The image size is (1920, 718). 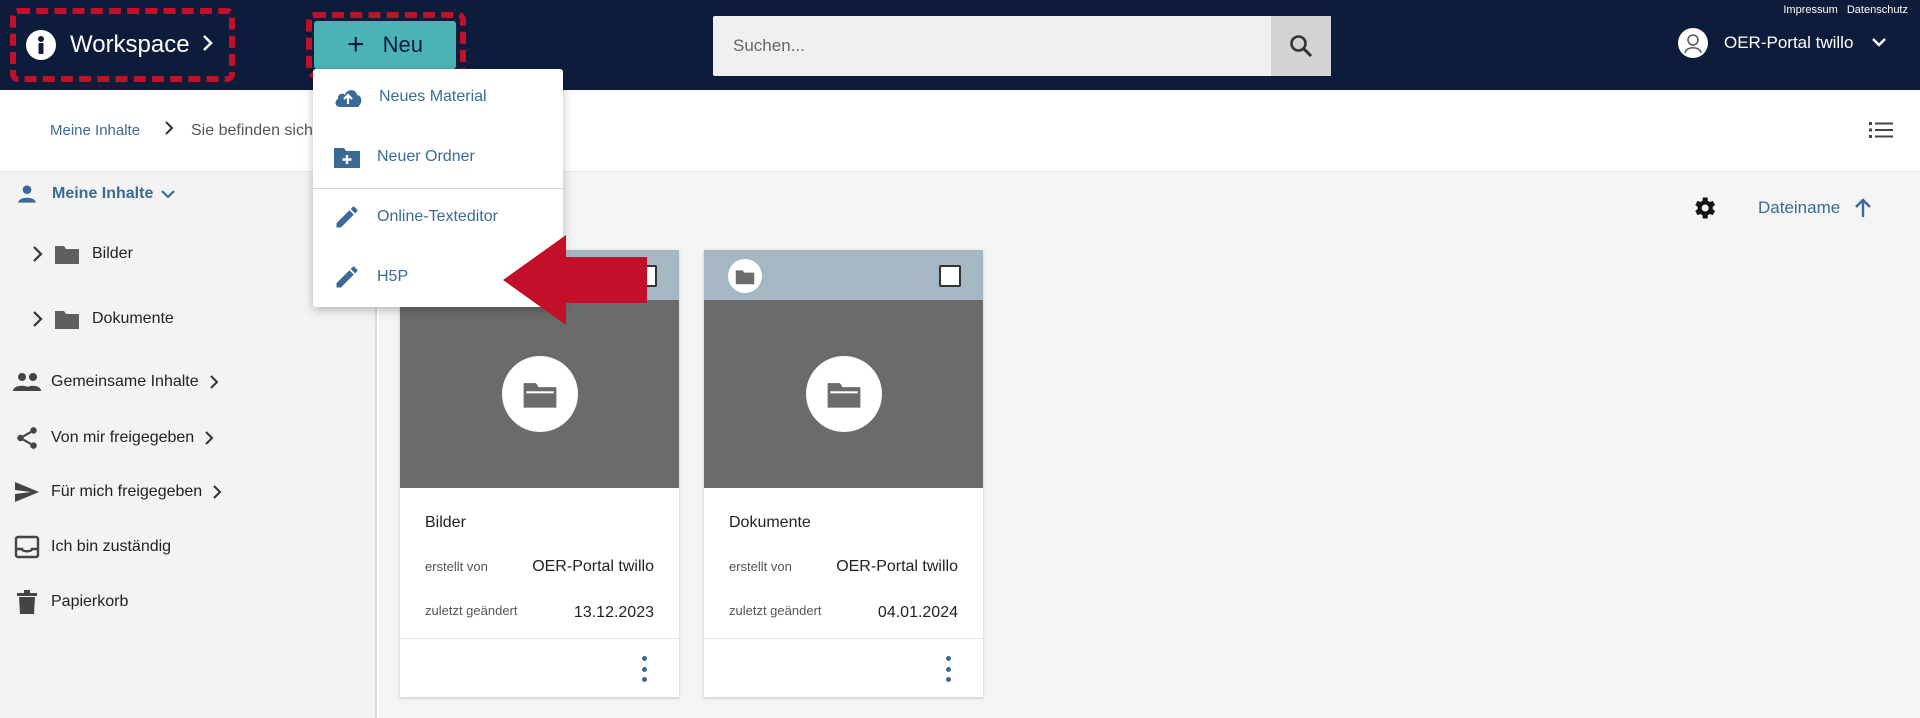 I want to click on cloud-upload-icon, so click(x=348, y=98).